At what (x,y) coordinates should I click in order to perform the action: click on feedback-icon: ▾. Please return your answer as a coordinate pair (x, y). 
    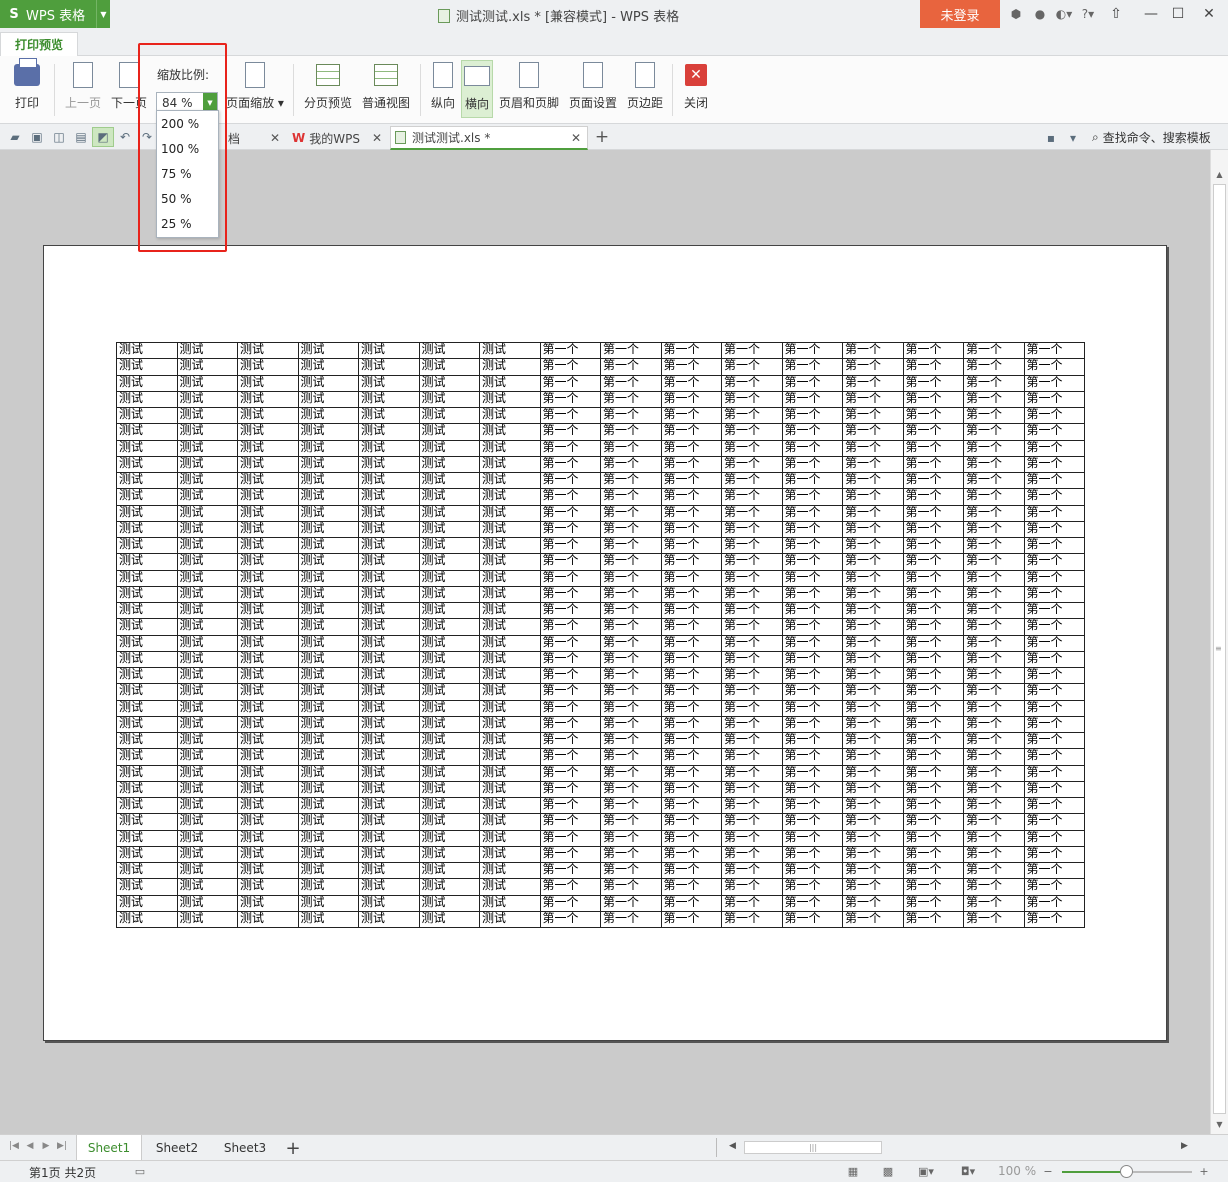
    Looking at the image, I should click on (1073, 138).